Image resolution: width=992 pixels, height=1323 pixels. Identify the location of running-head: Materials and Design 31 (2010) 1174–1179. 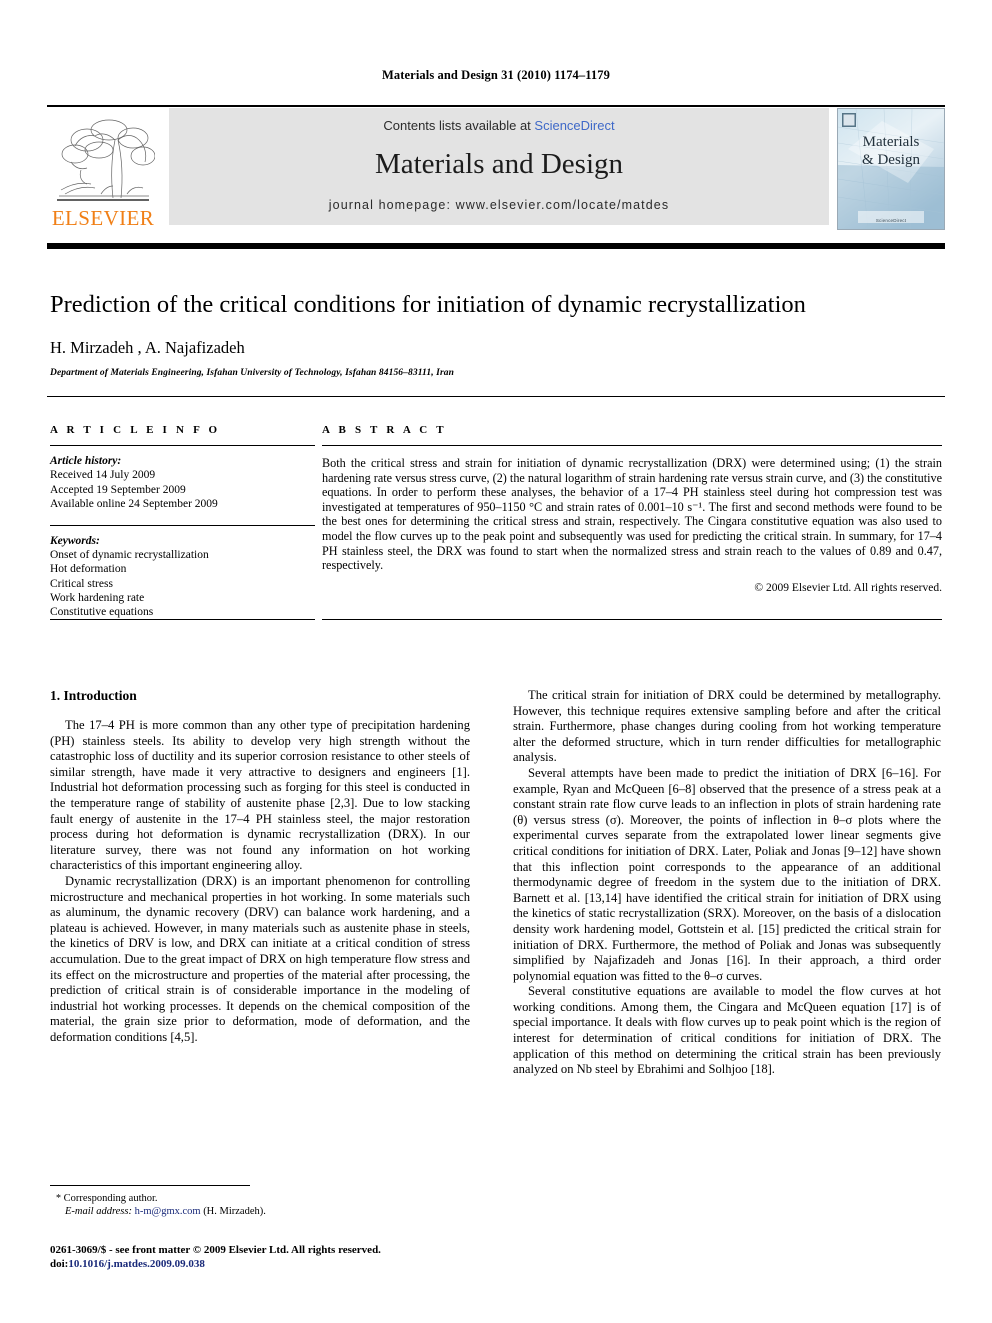
(496, 75).